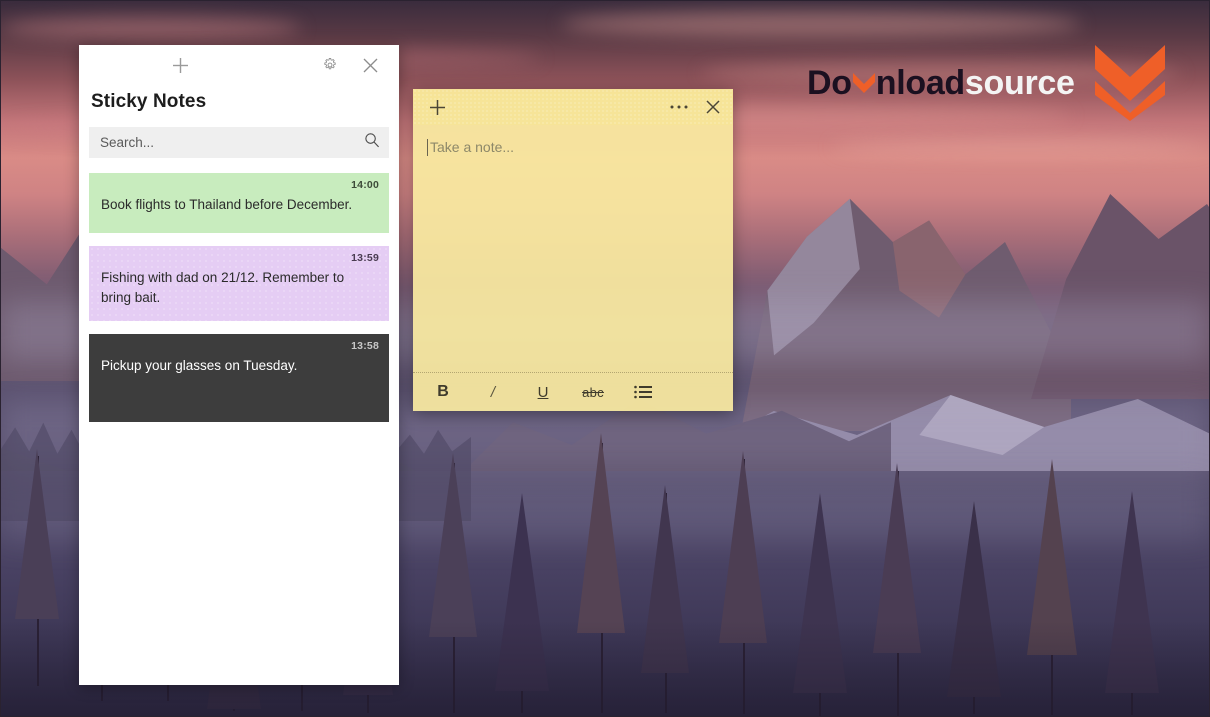  Describe the element at coordinates (573, 391) in the screenshot. I see `note-formatting-toolbar: B / U abc` at that location.